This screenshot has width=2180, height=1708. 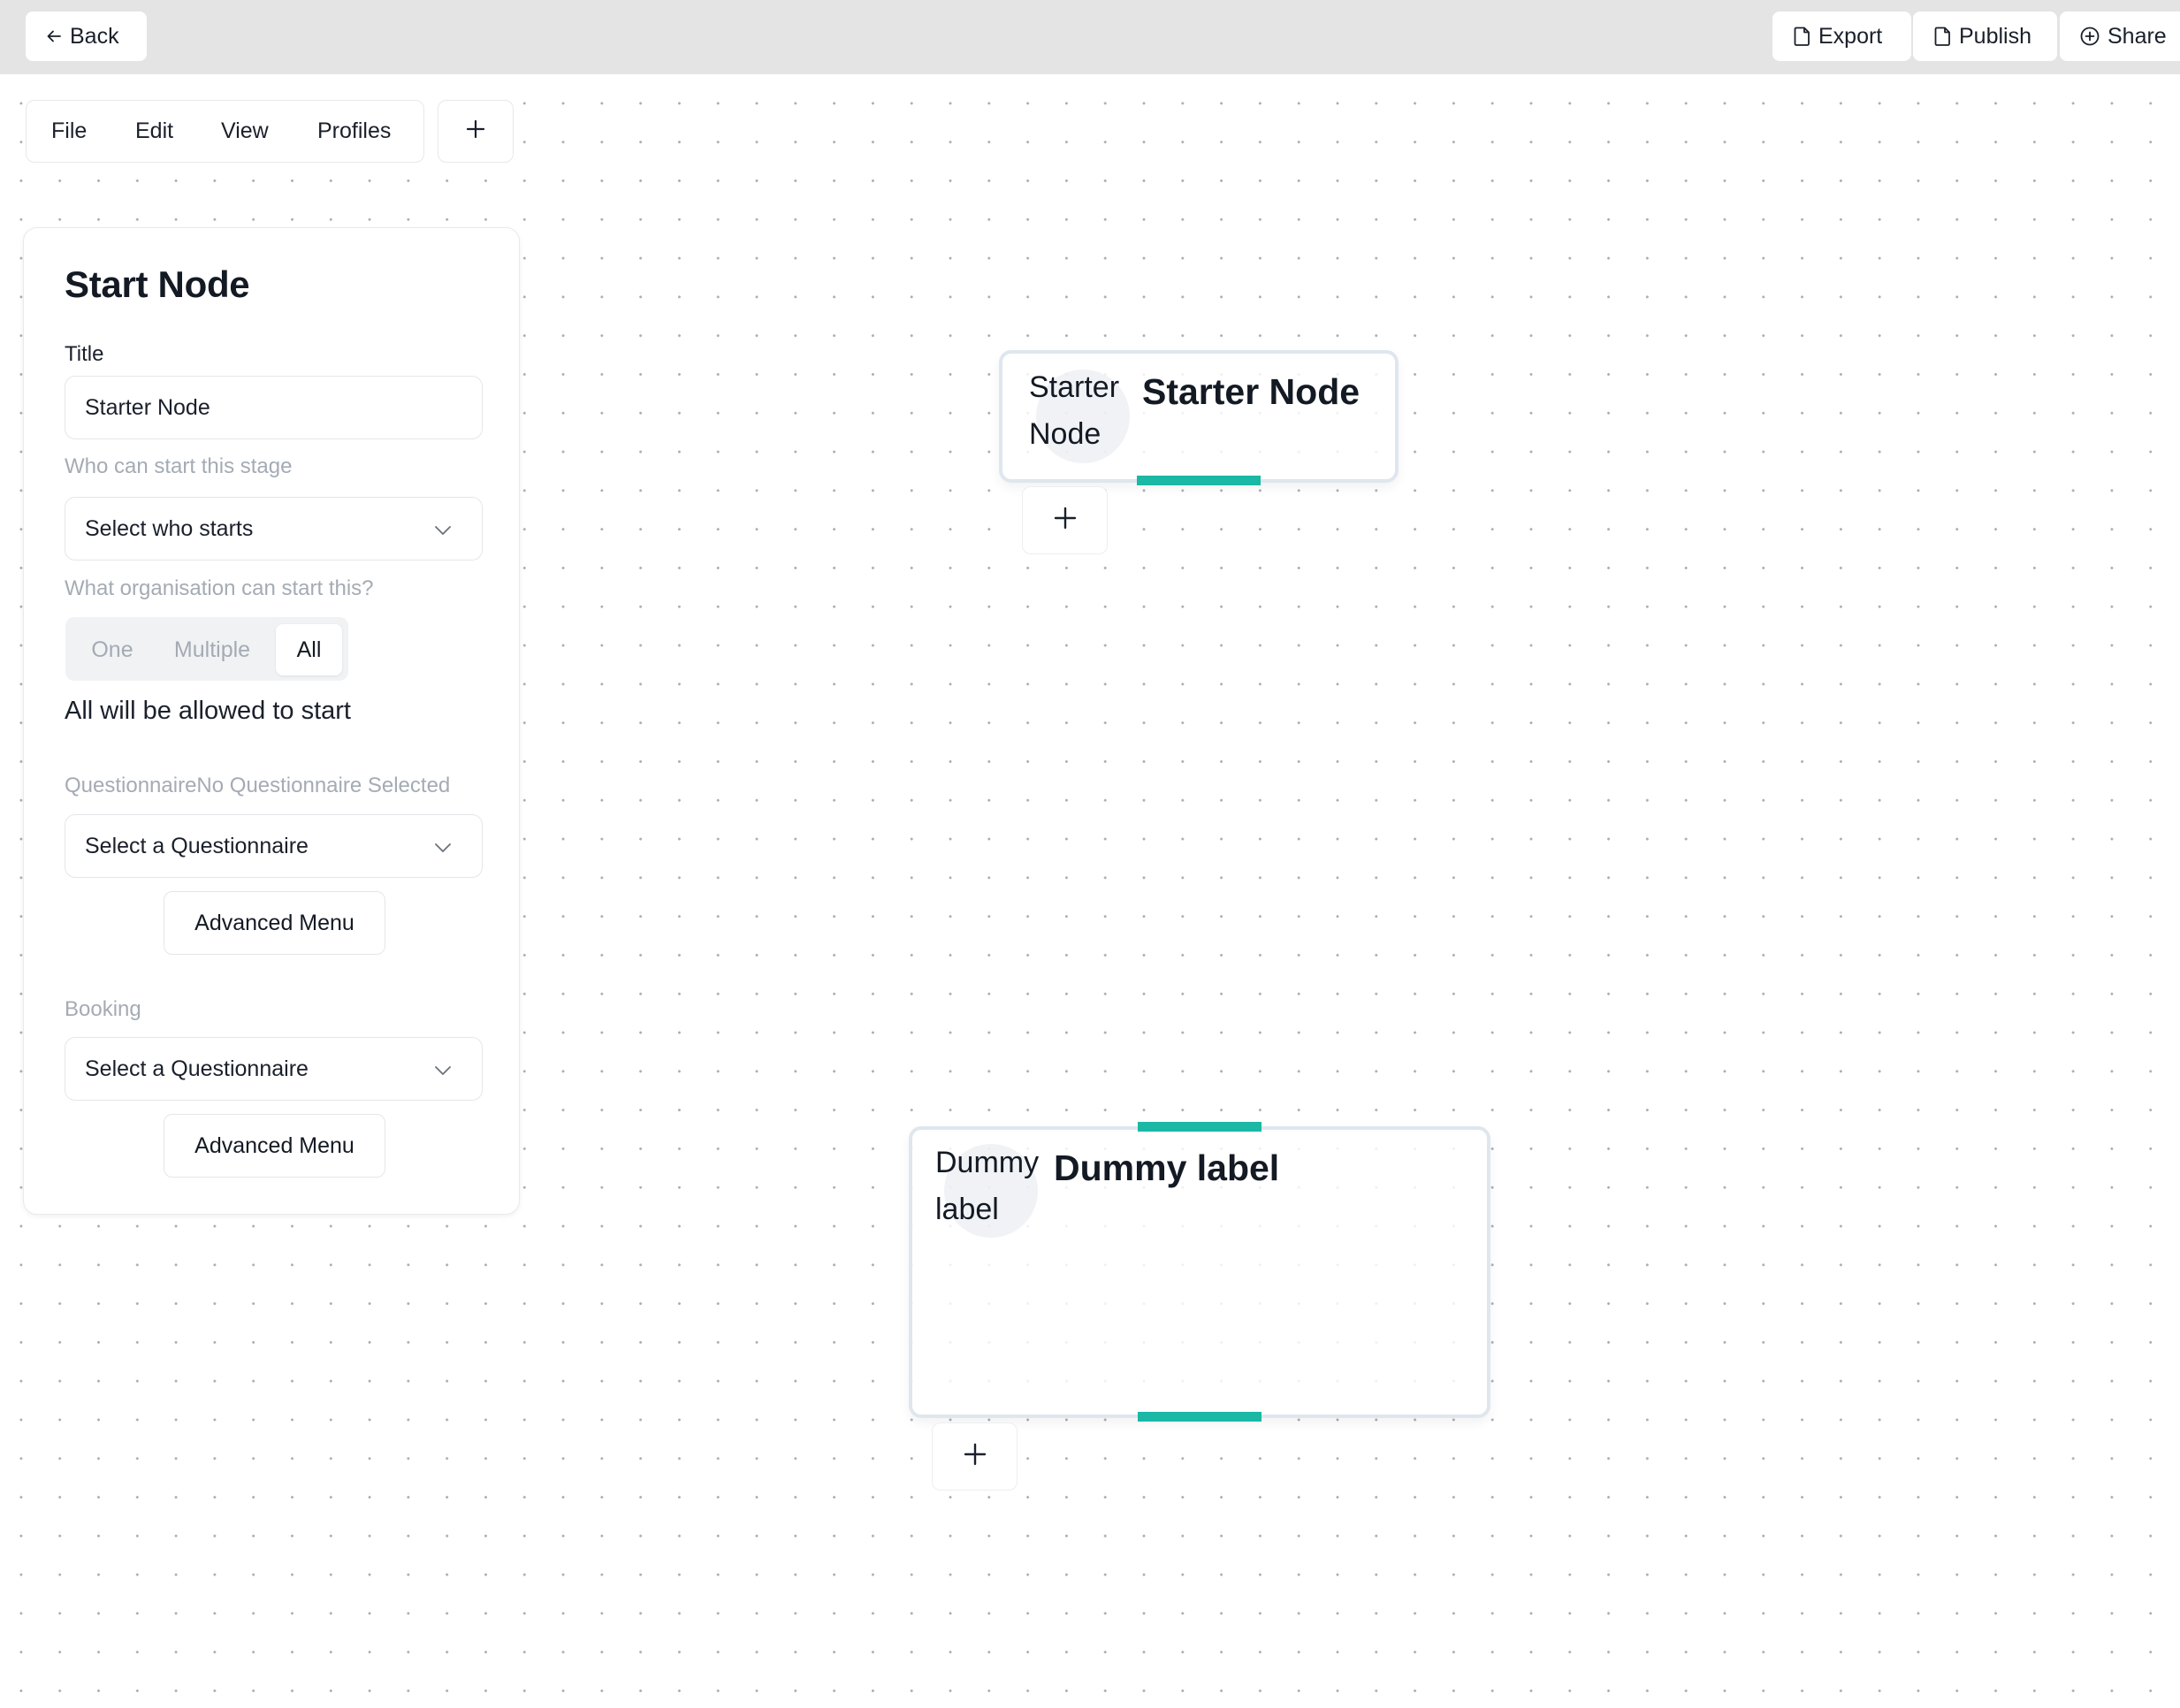 I want to click on publish-button: Publish, so click(x=1985, y=36).